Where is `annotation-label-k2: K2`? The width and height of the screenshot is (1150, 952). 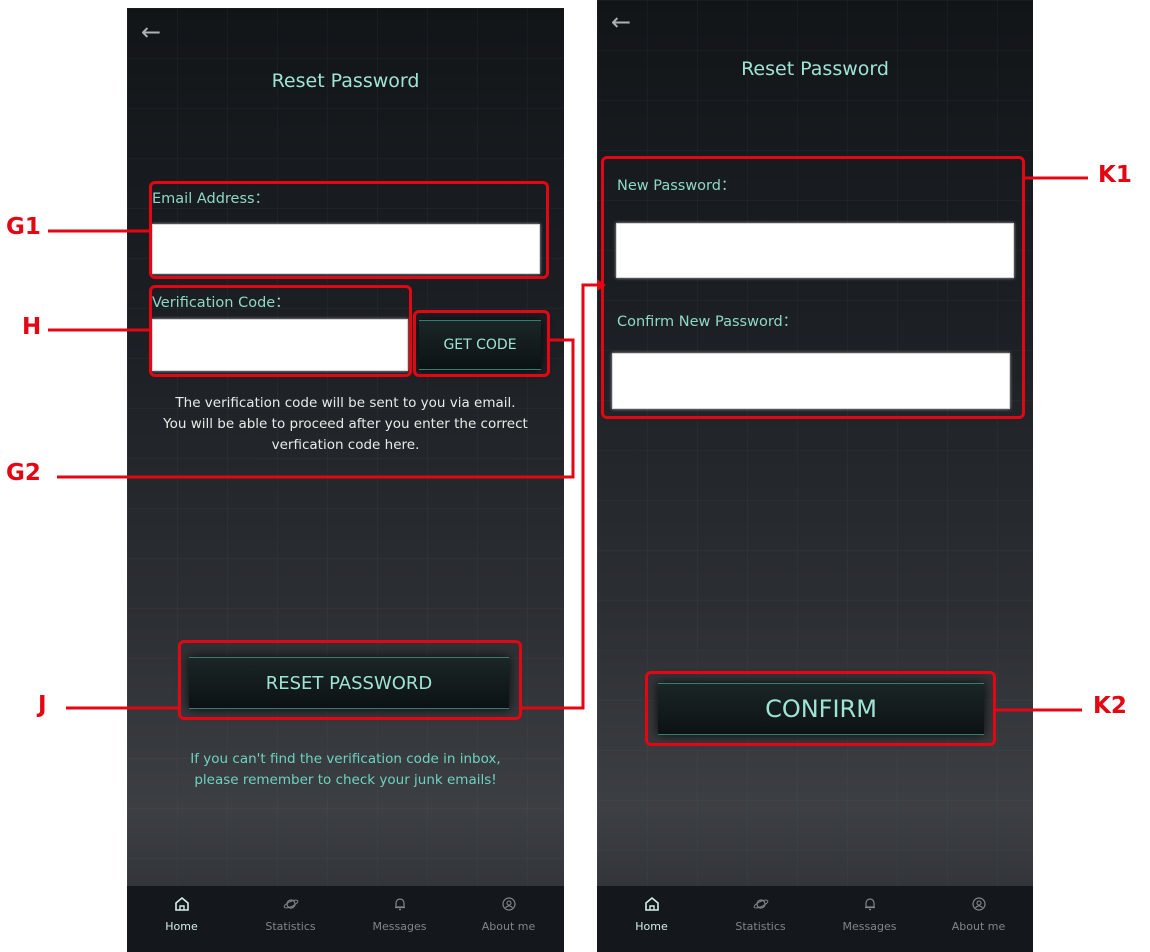
annotation-label-k2: K2 is located at coordinates (1110, 706).